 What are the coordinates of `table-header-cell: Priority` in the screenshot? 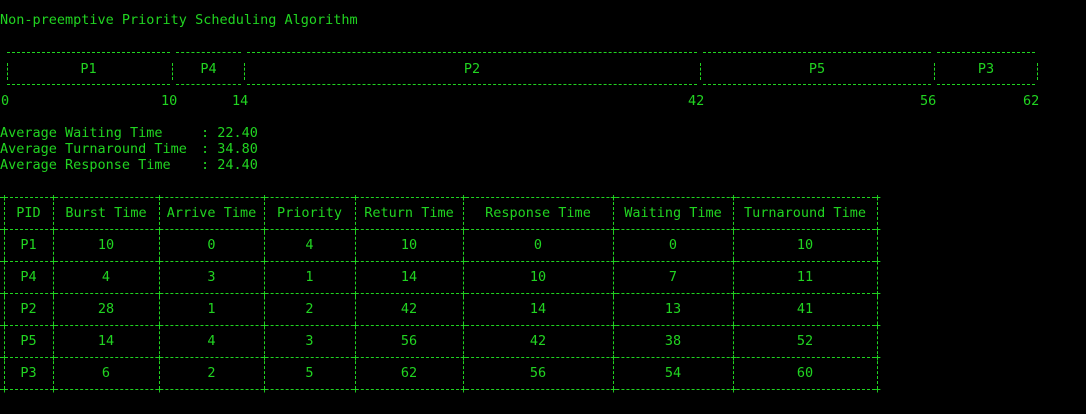 It's located at (309, 213).